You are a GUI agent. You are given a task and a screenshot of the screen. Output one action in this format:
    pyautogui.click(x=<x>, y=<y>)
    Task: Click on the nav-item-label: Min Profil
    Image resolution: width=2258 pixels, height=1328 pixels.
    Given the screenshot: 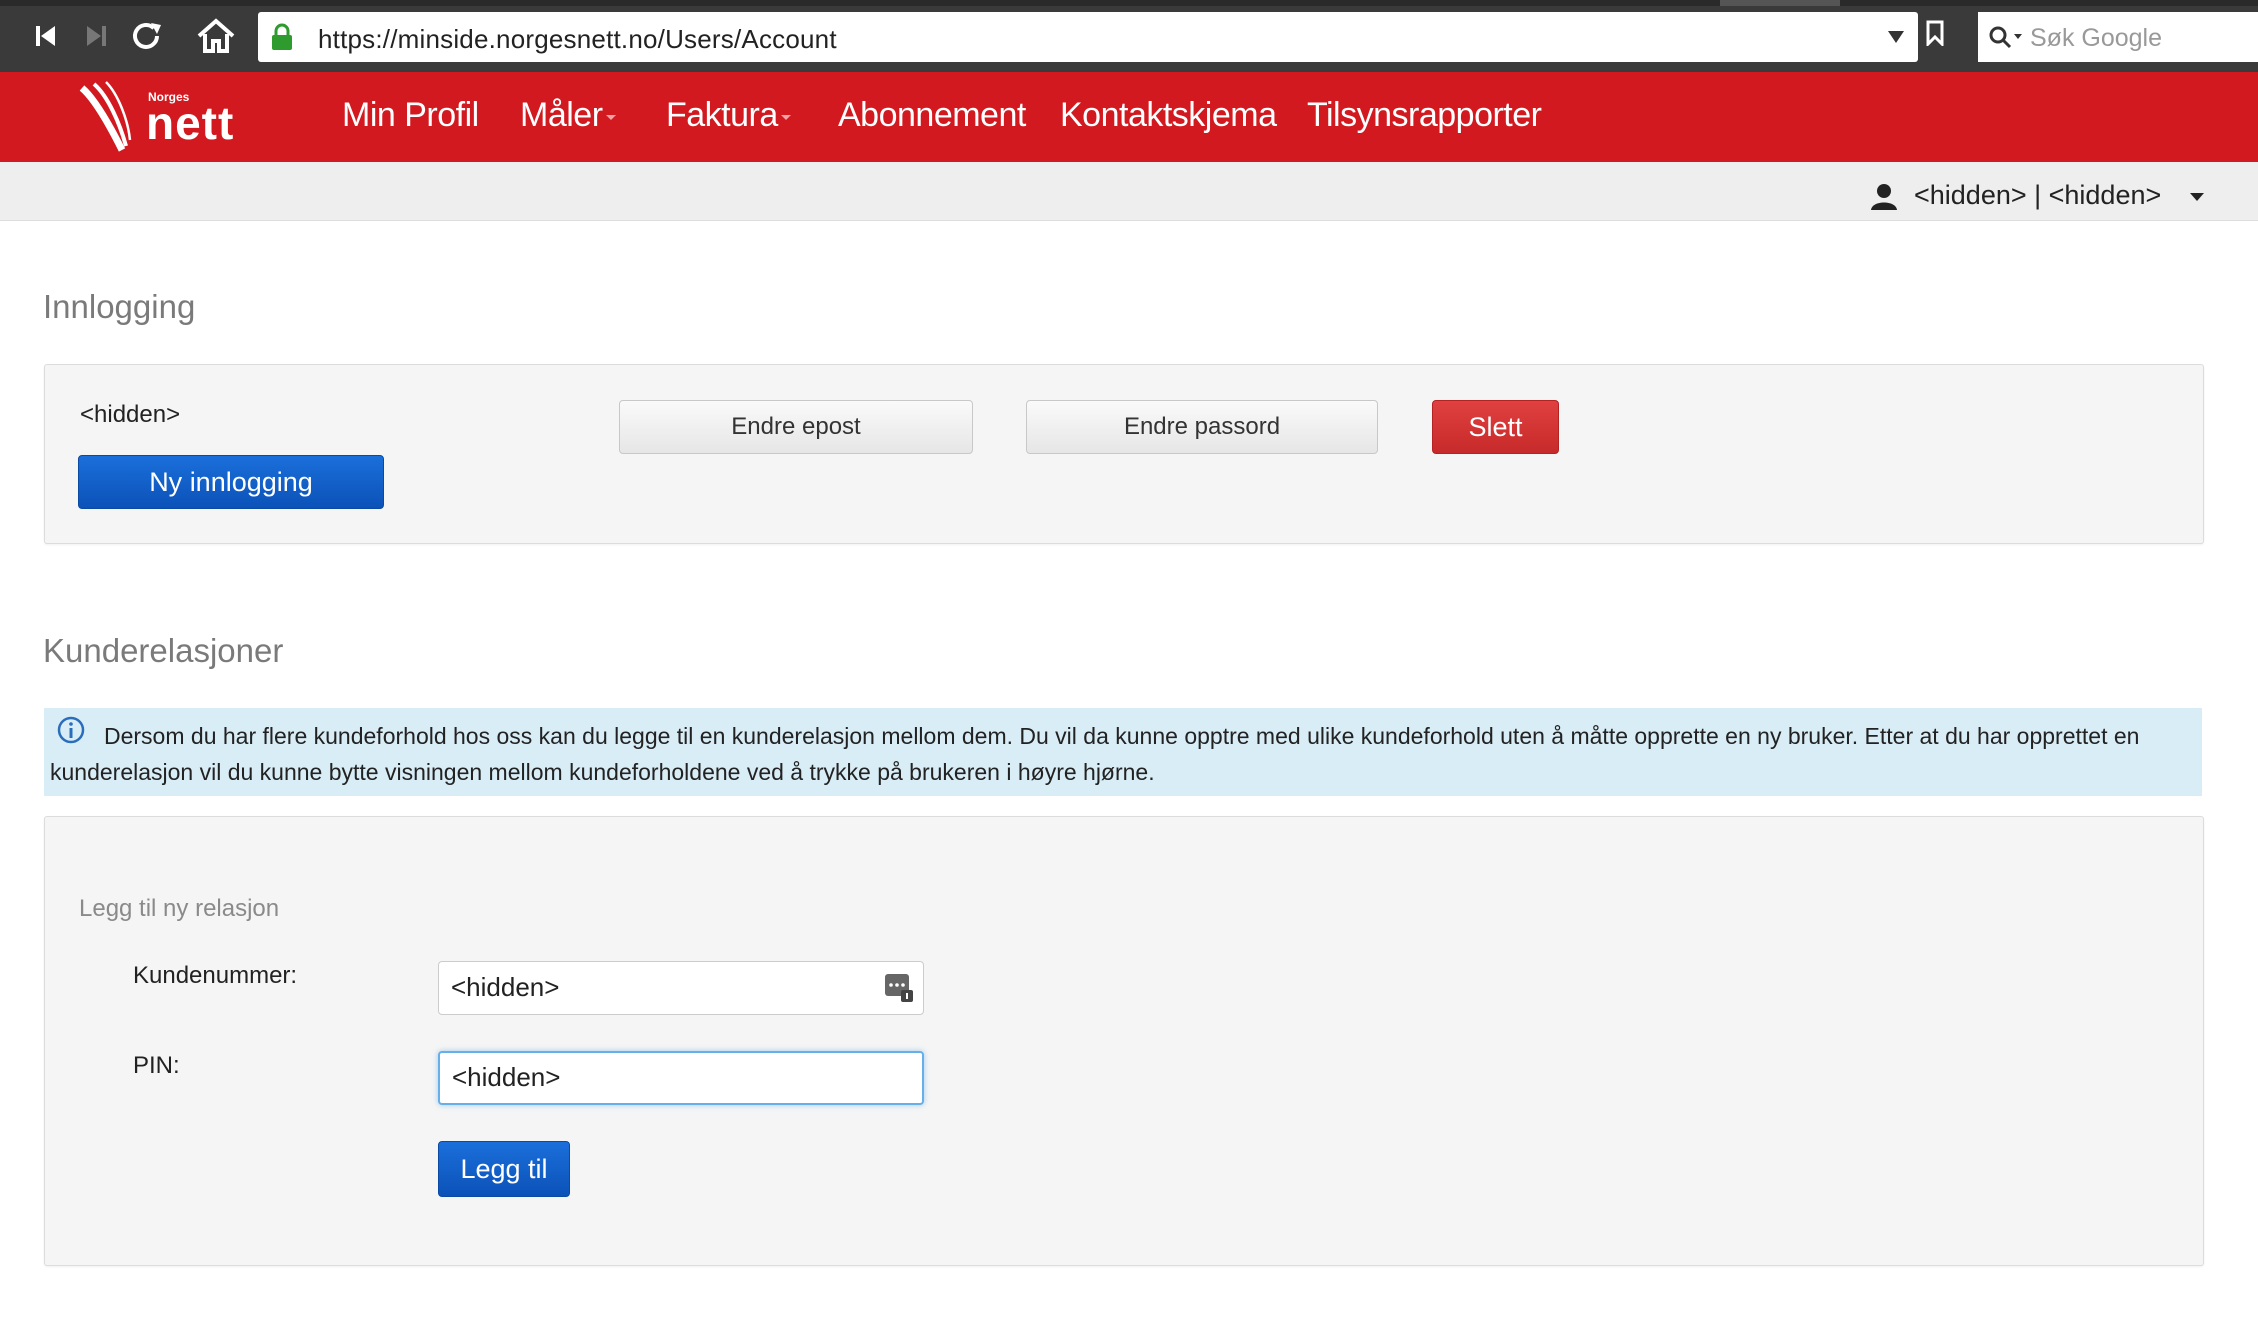 What is the action you would take?
    pyautogui.click(x=410, y=115)
    